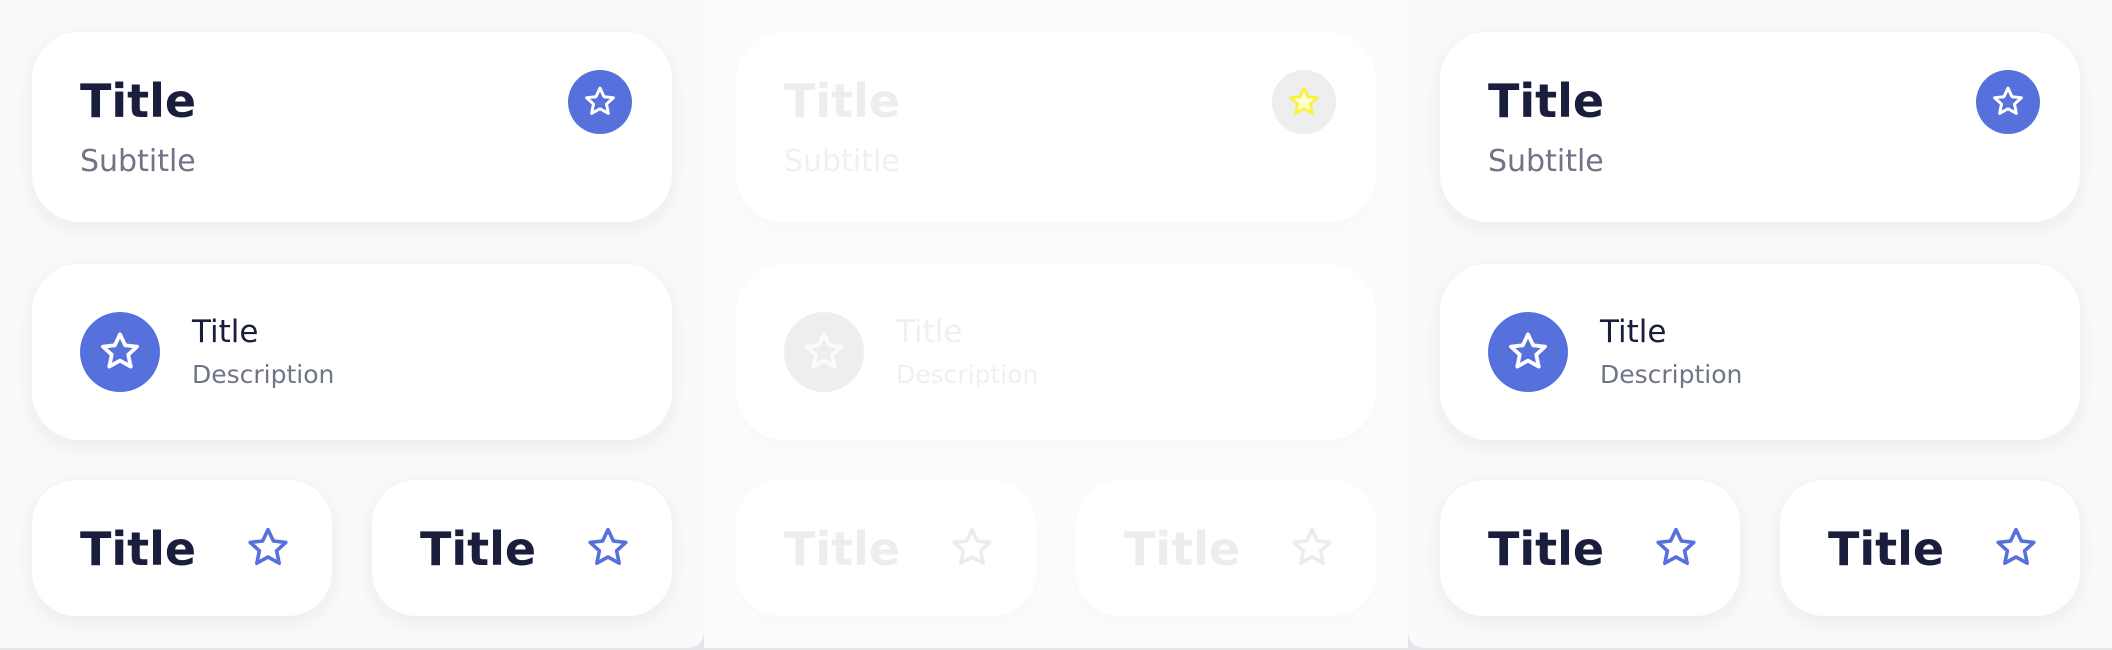  What do you see at coordinates (1056, 352) in the screenshot?
I see `list-card-disabled: Title Description` at bounding box center [1056, 352].